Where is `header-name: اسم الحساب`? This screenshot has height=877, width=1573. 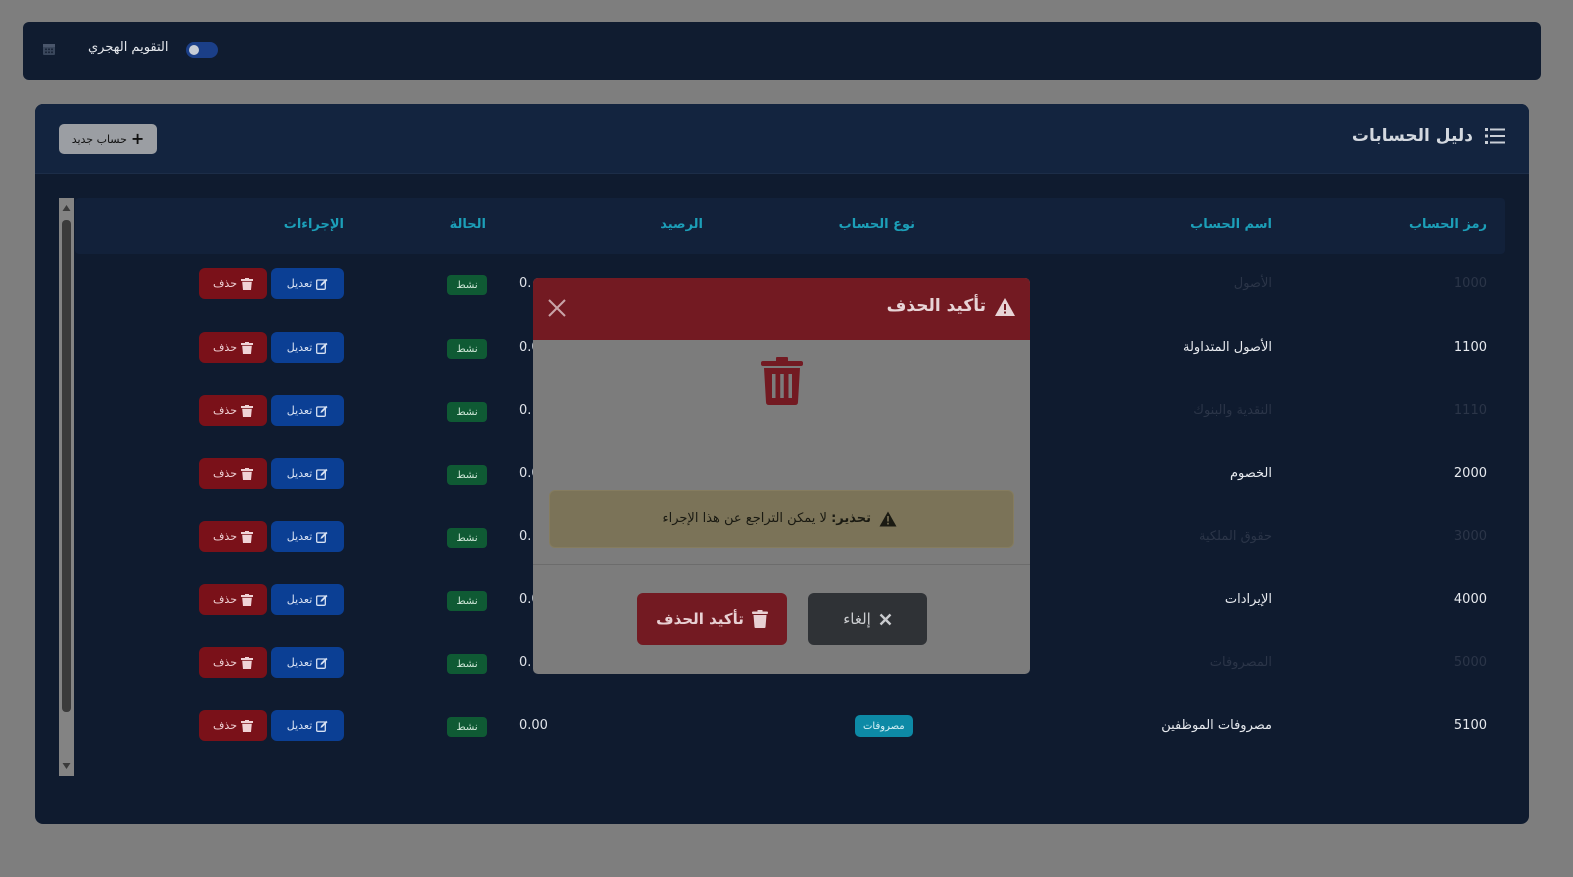
header-name: اسم الحساب is located at coordinates (1231, 224).